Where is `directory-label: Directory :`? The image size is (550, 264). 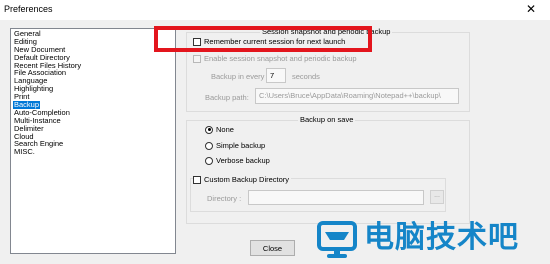
directory-label: Directory : is located at coordinates (224, 198).